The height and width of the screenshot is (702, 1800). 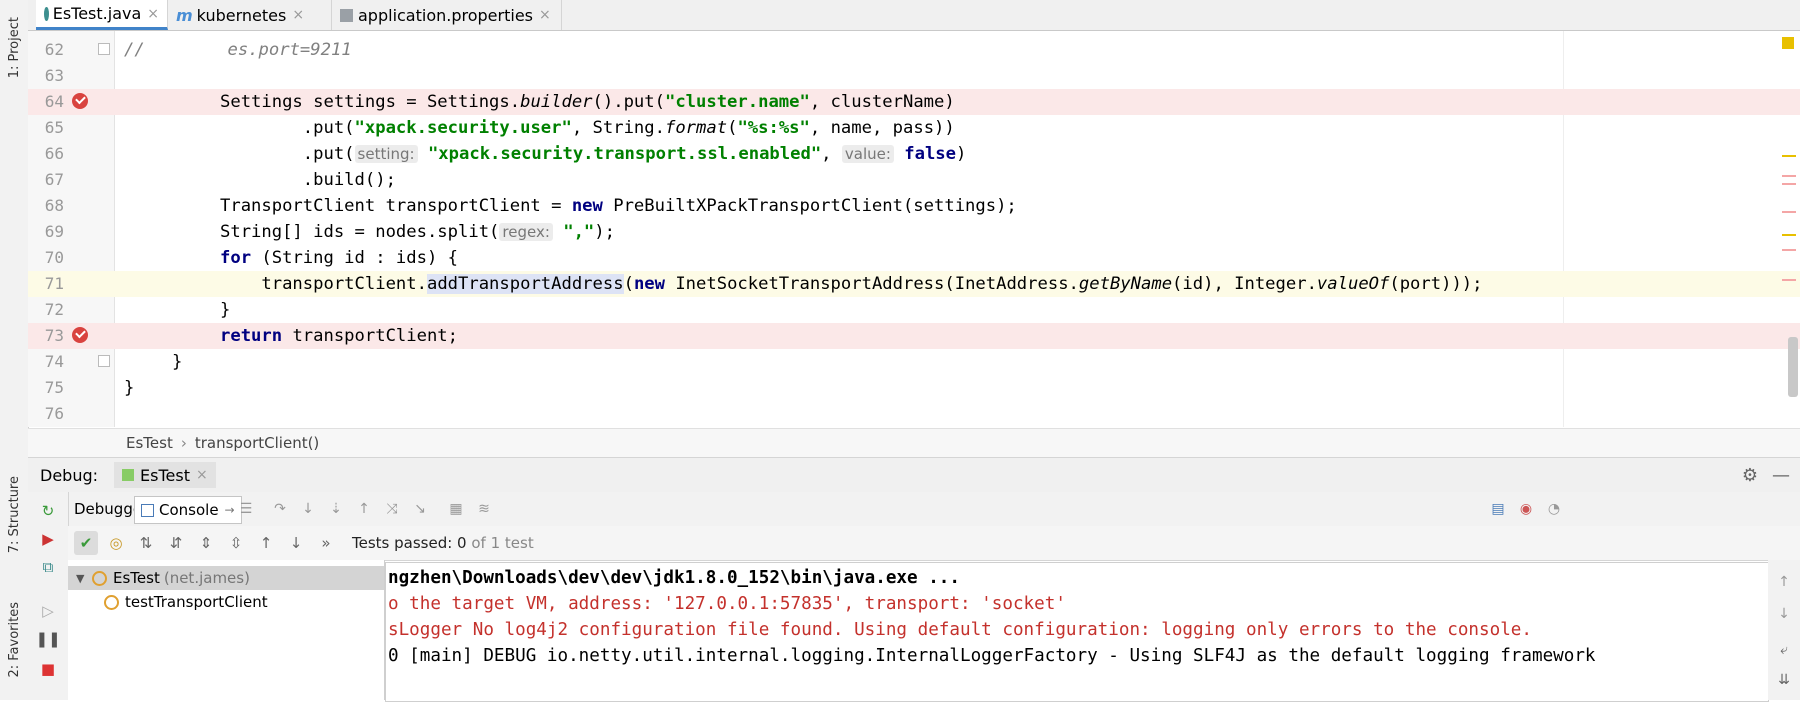 What do you see at coordinates (176, 543) in the screenshot?
I see `sort-duration-icon: ⇵` at bounding box center [176, 543].